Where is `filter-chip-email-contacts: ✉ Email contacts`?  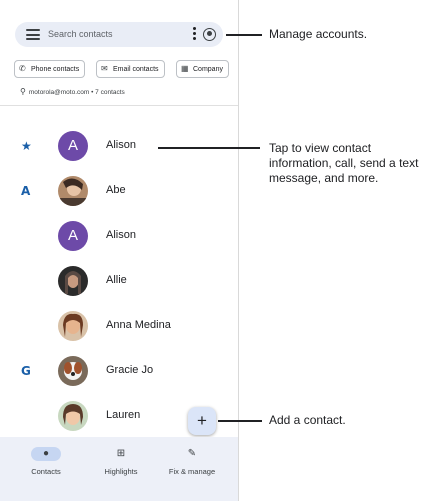 filter-chip-email-contacts: ✉ Email contacts is located at coordinates (130, 69).